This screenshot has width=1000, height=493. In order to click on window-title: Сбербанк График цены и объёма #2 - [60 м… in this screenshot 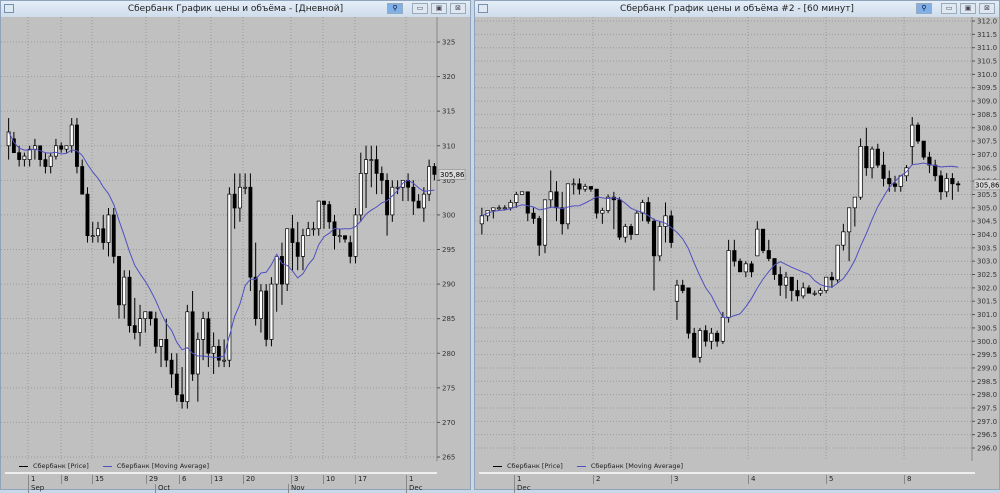, I will do `click(737, 9)`.